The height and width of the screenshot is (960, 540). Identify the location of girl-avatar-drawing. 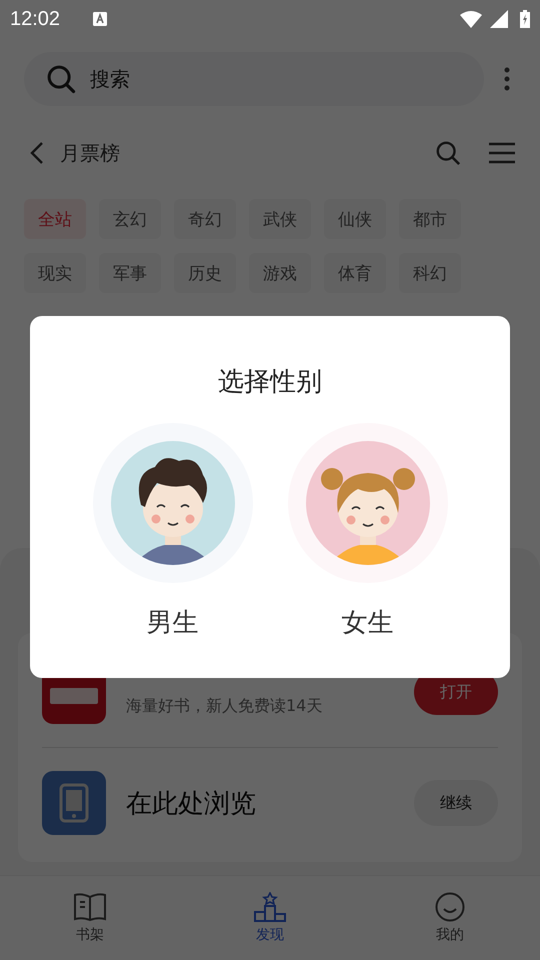
(368, 503).